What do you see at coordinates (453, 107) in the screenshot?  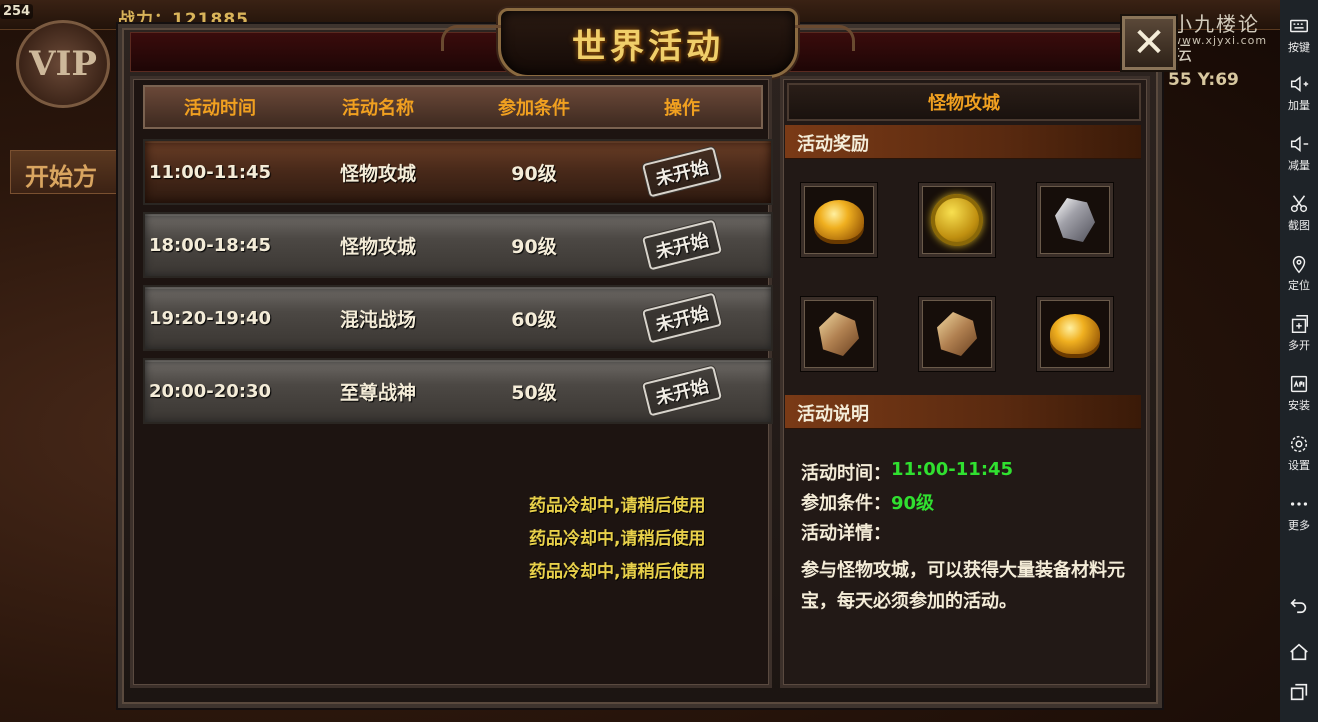 I see `activity-table-header: 活动时间 活动名称 参加条件 操作` at bounding box center [453, 107].